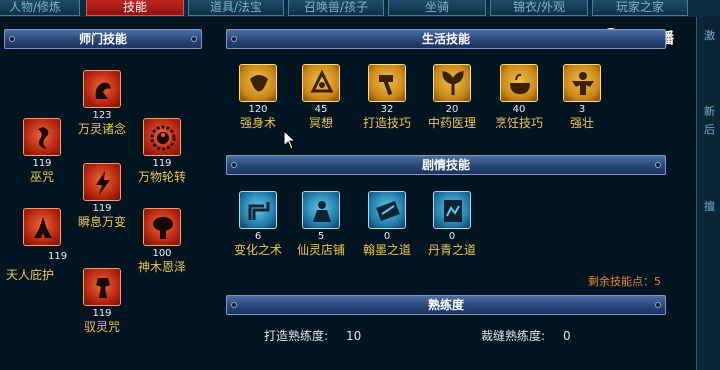 The height and width of the screenshot is (370, 720). What do you see at coordinates (236, 8) in the screenshot?
I see `tab-items: 道具/法宝` at bounding box center [236, 8].